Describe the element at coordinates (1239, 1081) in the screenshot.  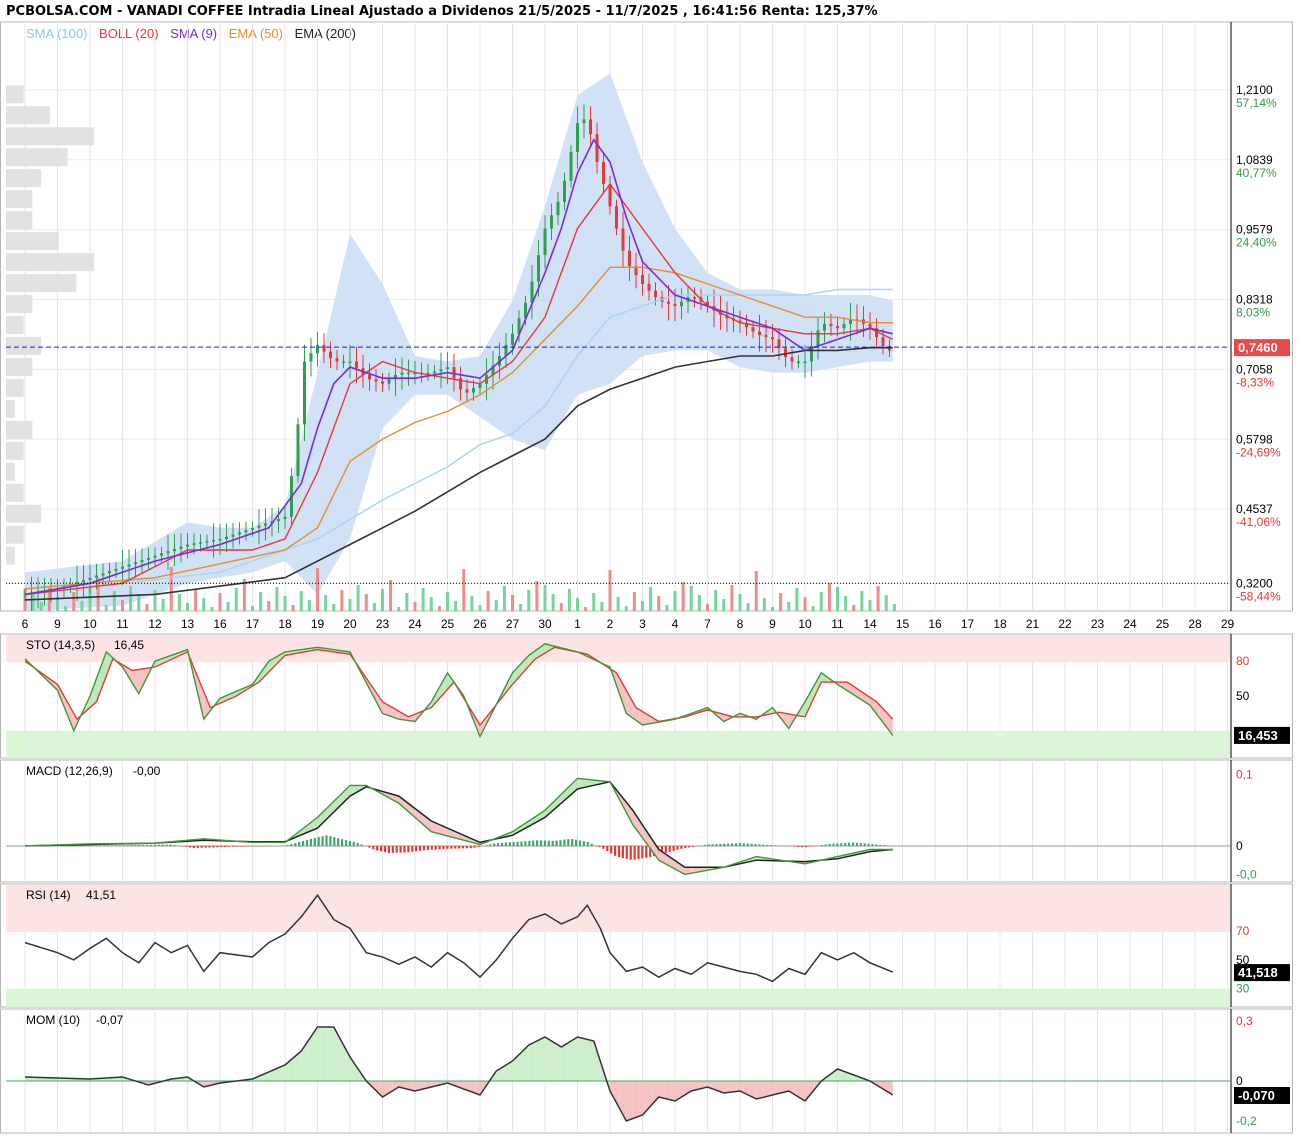
I see `mom-tick: 0` at that location.